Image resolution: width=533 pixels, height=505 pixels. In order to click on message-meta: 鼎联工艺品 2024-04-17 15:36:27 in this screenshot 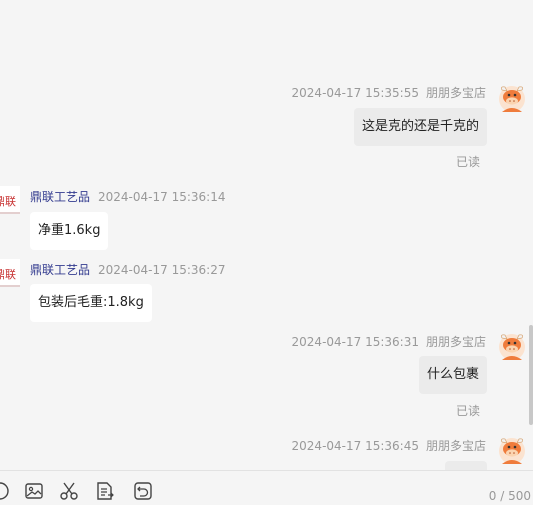, I will do `click(127, 269)`.